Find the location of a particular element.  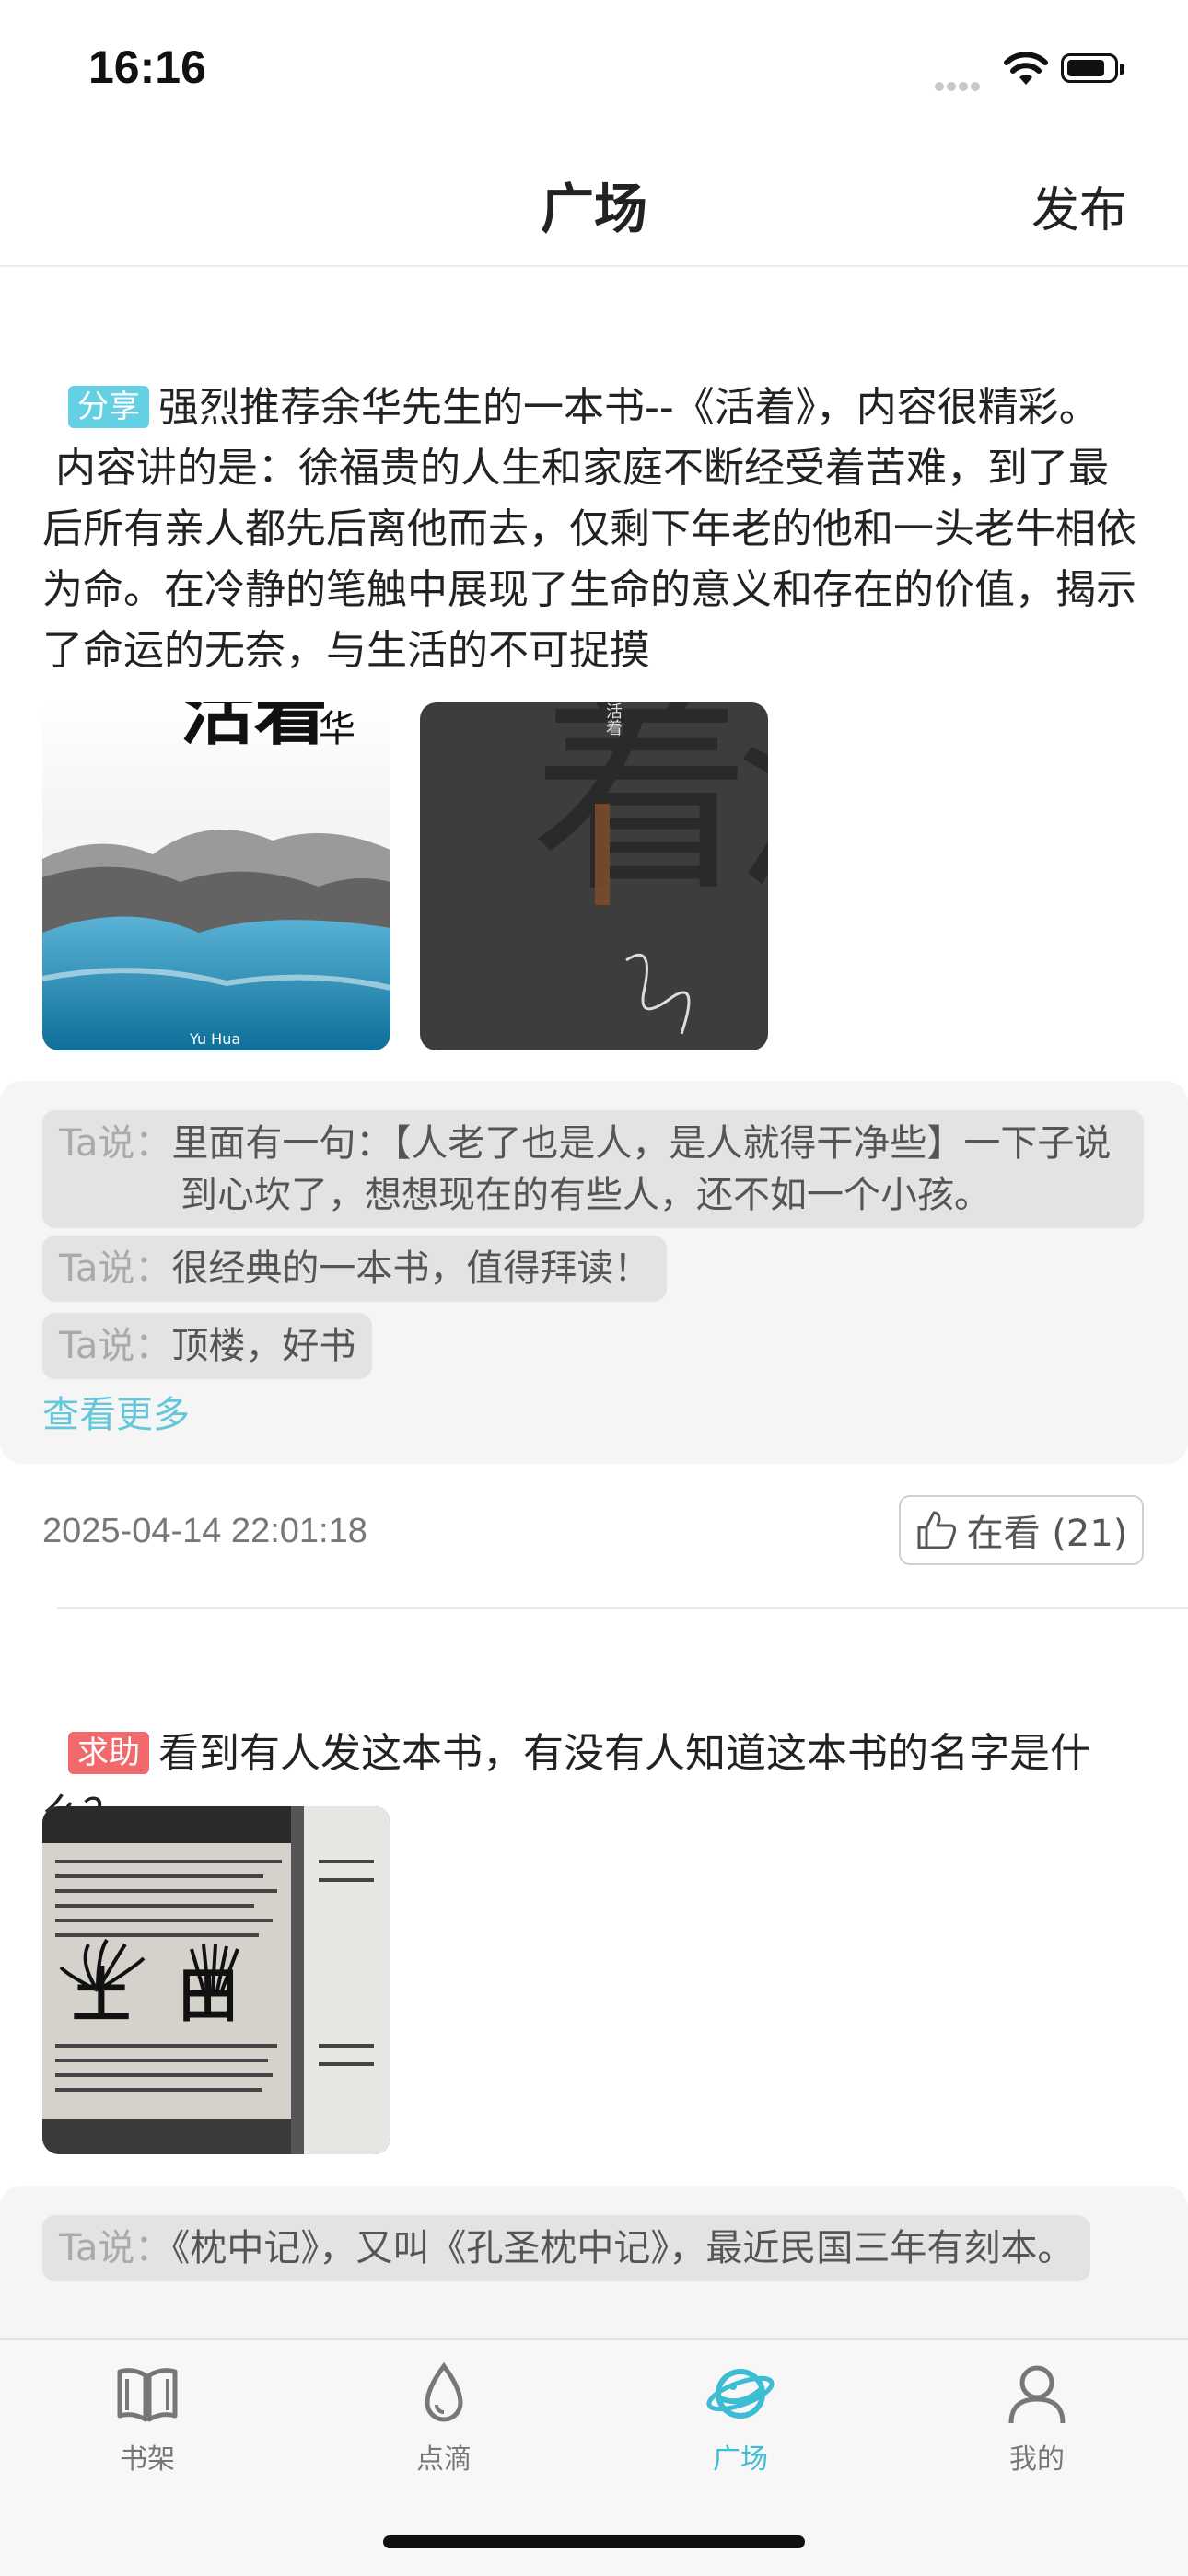

person-icon is located at coordinates (1037, 2394).